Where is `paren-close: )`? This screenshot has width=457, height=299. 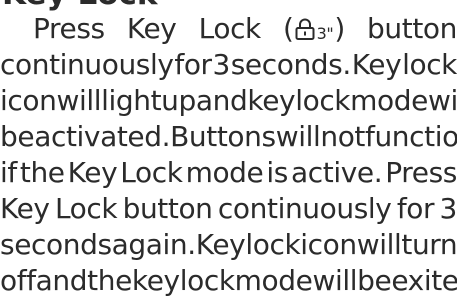 paren-close: ) is located at coordinates (339, 28).